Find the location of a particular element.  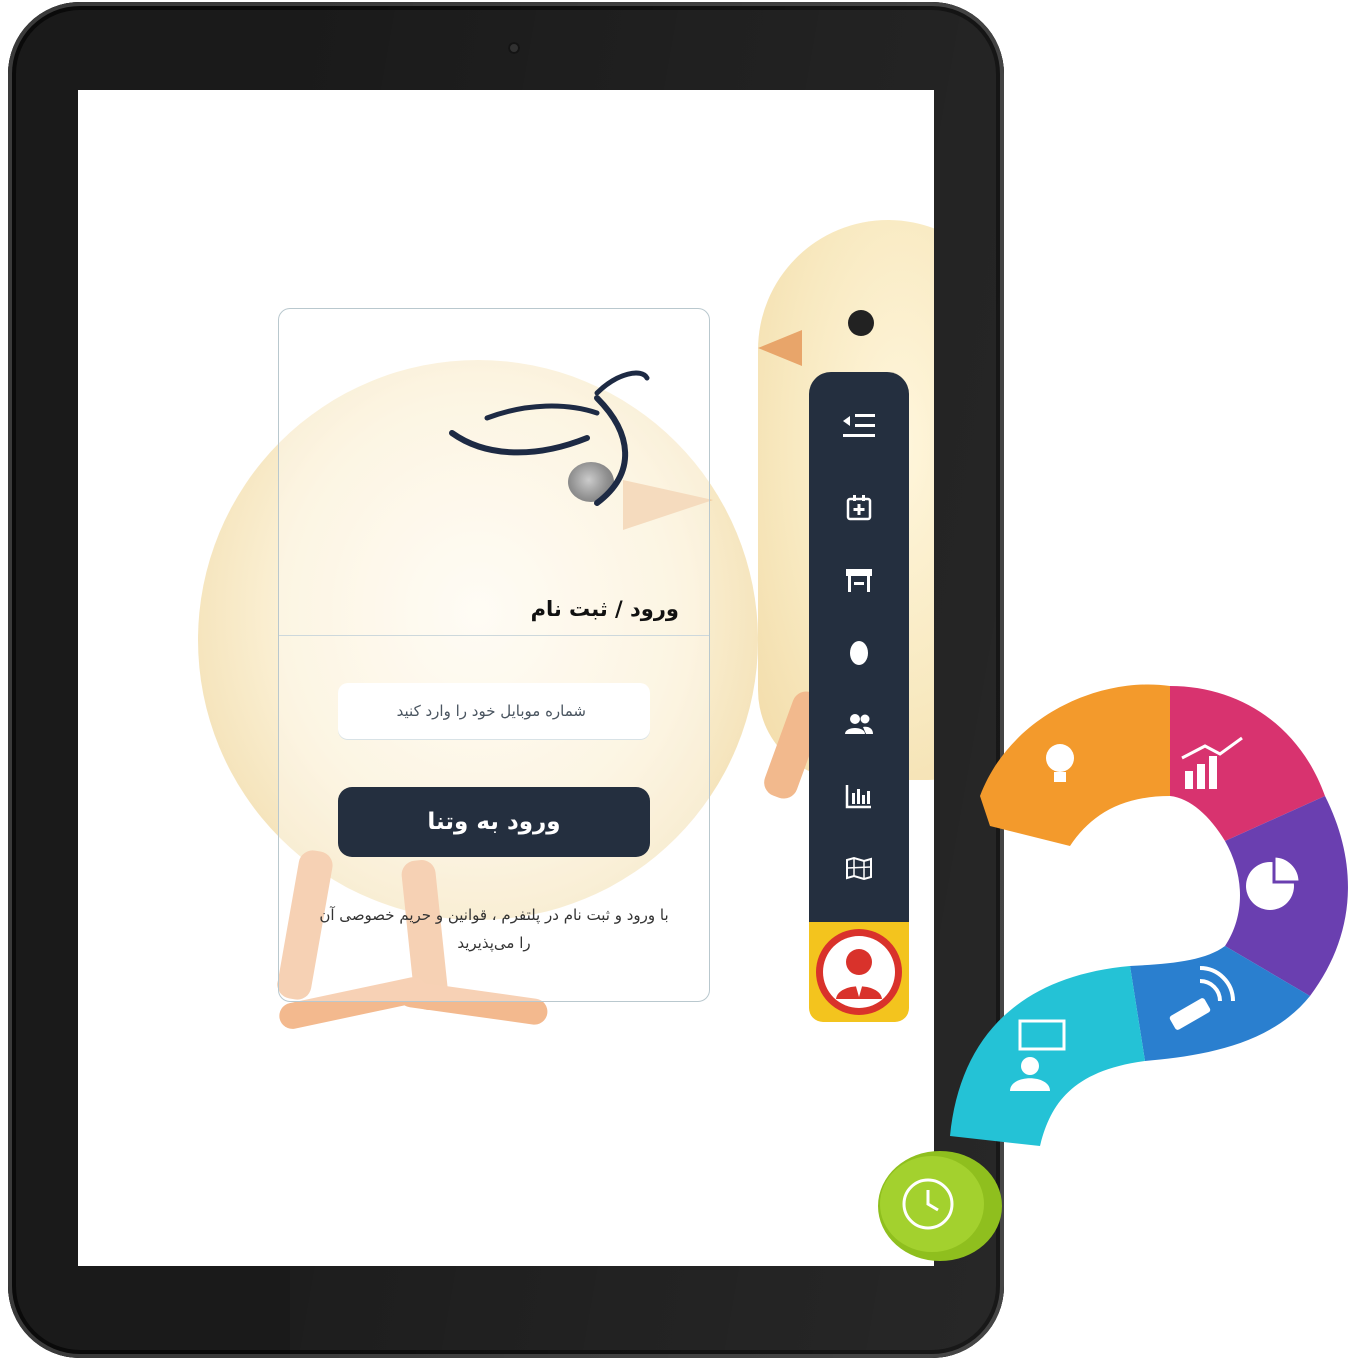

chick-beak-right is located at coordinates (780, 348).